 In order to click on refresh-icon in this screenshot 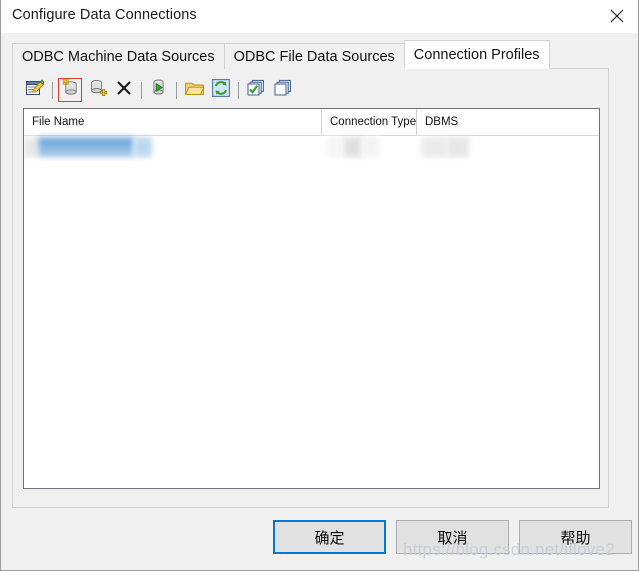, I will do `click(221, 90)`.